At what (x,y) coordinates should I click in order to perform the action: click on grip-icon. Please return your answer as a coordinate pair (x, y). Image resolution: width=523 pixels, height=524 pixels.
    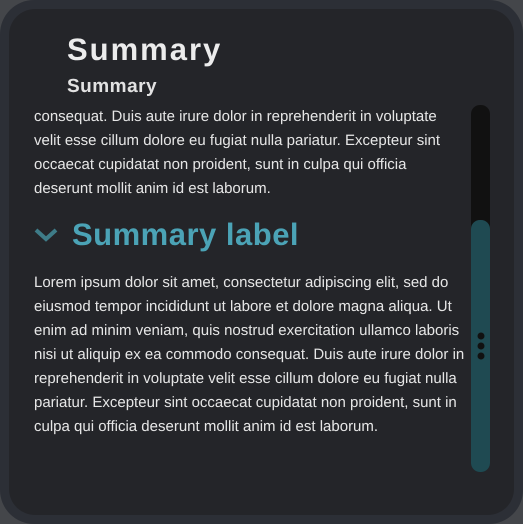
    Looking at the image, I should click on (480, 346).